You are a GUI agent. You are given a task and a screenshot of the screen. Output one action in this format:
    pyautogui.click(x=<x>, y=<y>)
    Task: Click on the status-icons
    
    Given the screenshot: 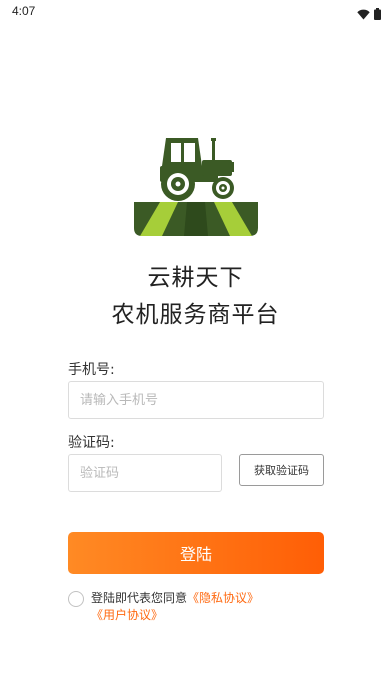 What is the action you would take?
    pyautogui.click(x=369, y=14)
    